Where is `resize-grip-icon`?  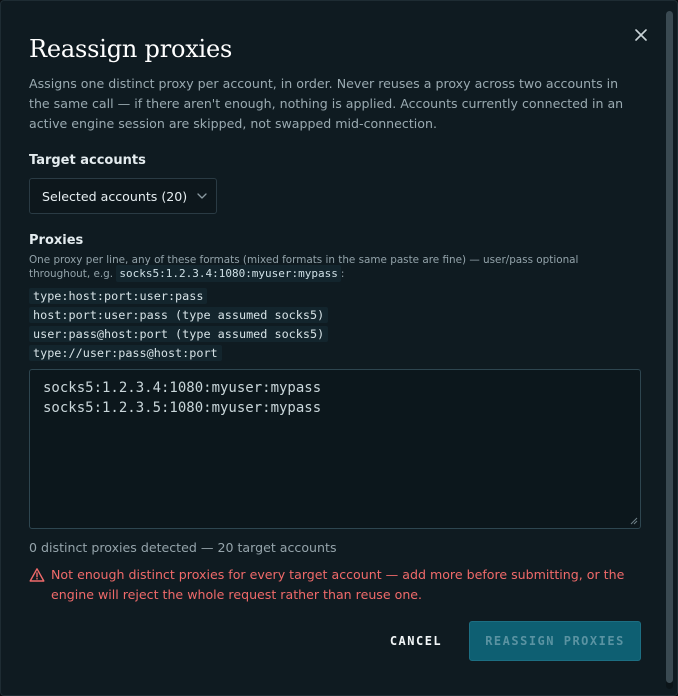
resize-grip-icon is located at coordinates (634, 521).